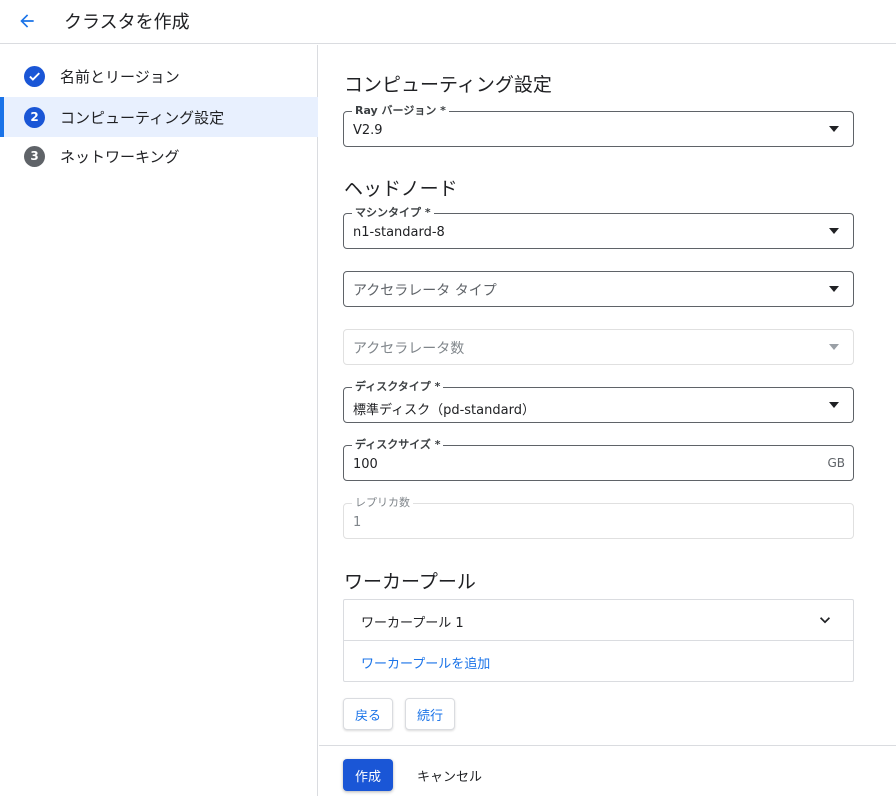  I want to click on field-placeholder: アクセラレータ数, so click(409, 349).